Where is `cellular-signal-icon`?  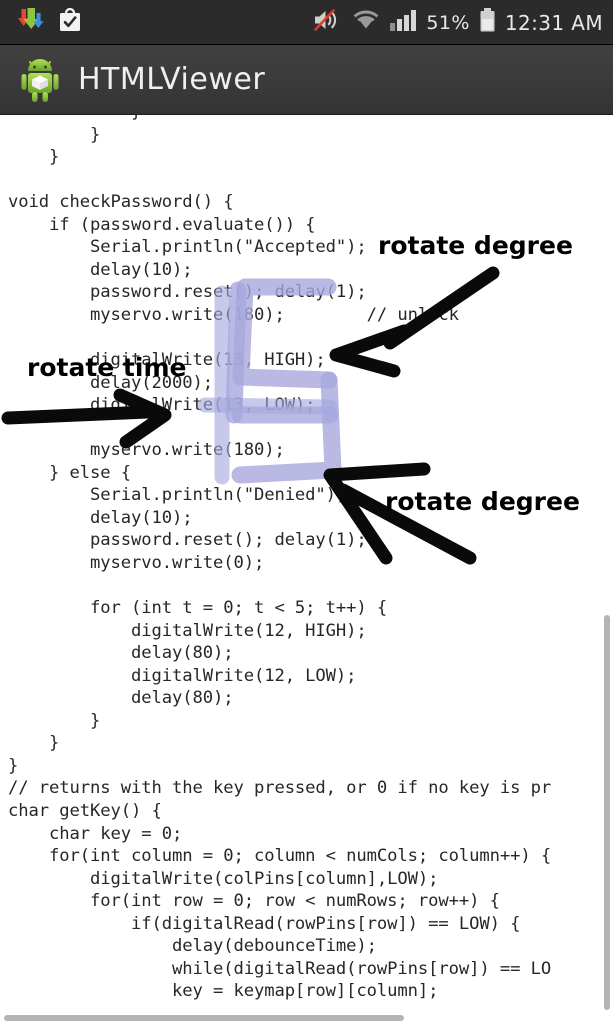
cellular-signal-icon is located at coordinates (403, 22).